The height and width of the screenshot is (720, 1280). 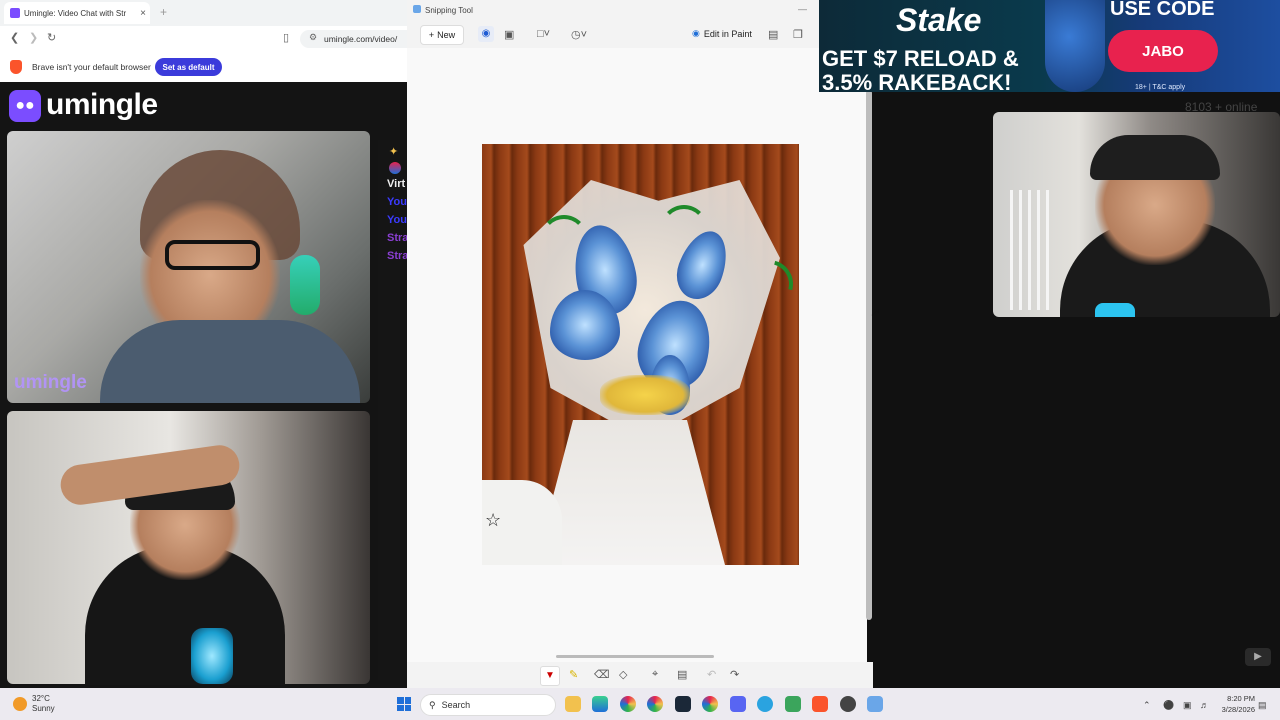 I want to click on microphone-icon: ⚫, so click(x=1168, y=705).